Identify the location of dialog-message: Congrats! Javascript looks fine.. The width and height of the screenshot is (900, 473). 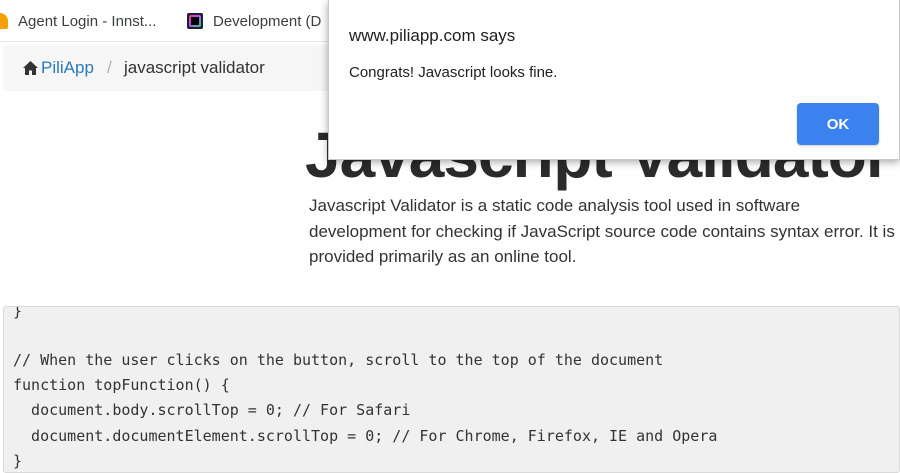
(453, 72).